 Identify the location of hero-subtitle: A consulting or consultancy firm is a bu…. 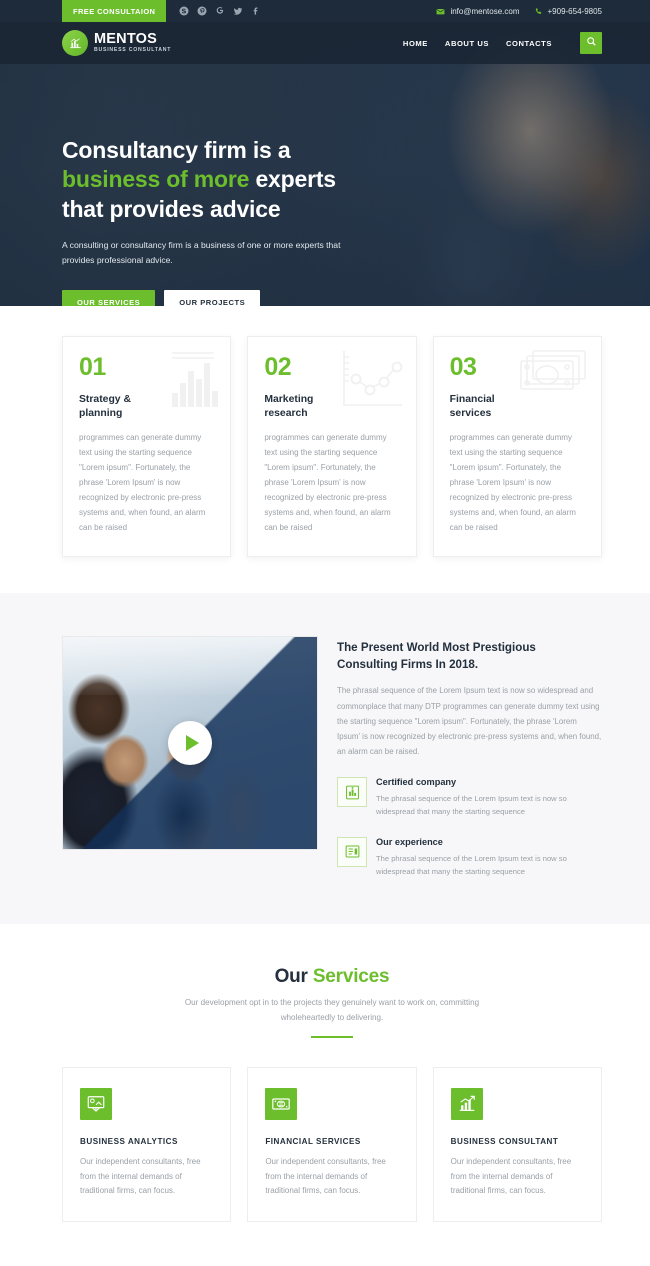
(201, 253).